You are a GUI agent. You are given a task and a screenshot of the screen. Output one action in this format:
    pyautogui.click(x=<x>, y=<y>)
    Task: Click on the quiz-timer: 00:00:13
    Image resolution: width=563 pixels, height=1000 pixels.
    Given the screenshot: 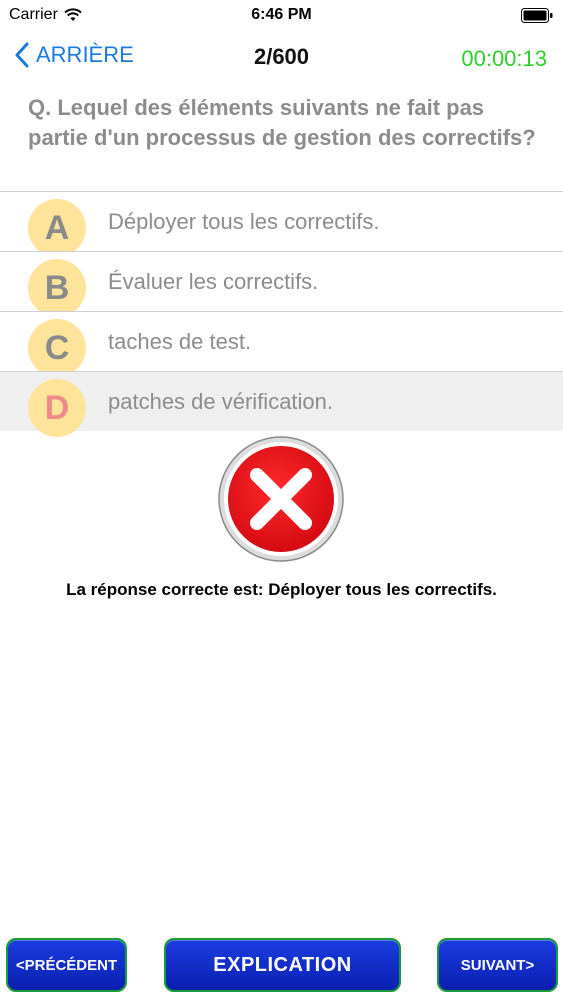 What is the action you would take?
    pyautogui.click(x=504, y=58)
    